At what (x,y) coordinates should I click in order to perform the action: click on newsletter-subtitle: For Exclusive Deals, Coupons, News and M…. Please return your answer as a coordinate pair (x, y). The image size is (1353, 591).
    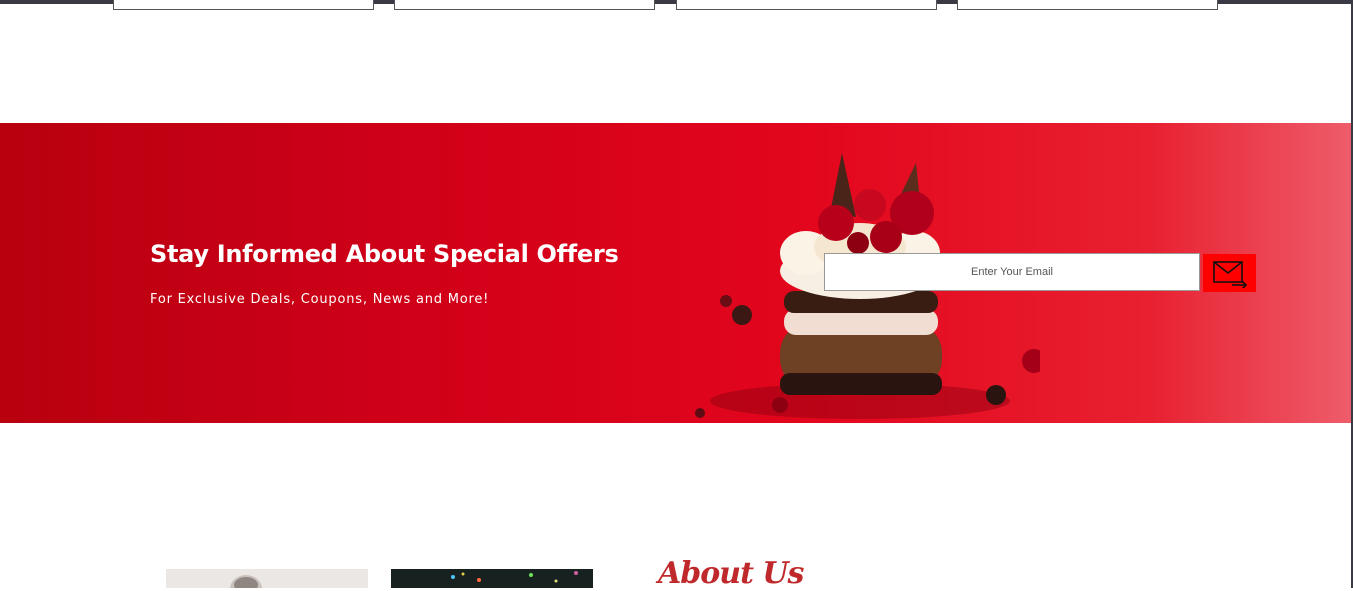
    Looking at the image, I should click on (320, 299).